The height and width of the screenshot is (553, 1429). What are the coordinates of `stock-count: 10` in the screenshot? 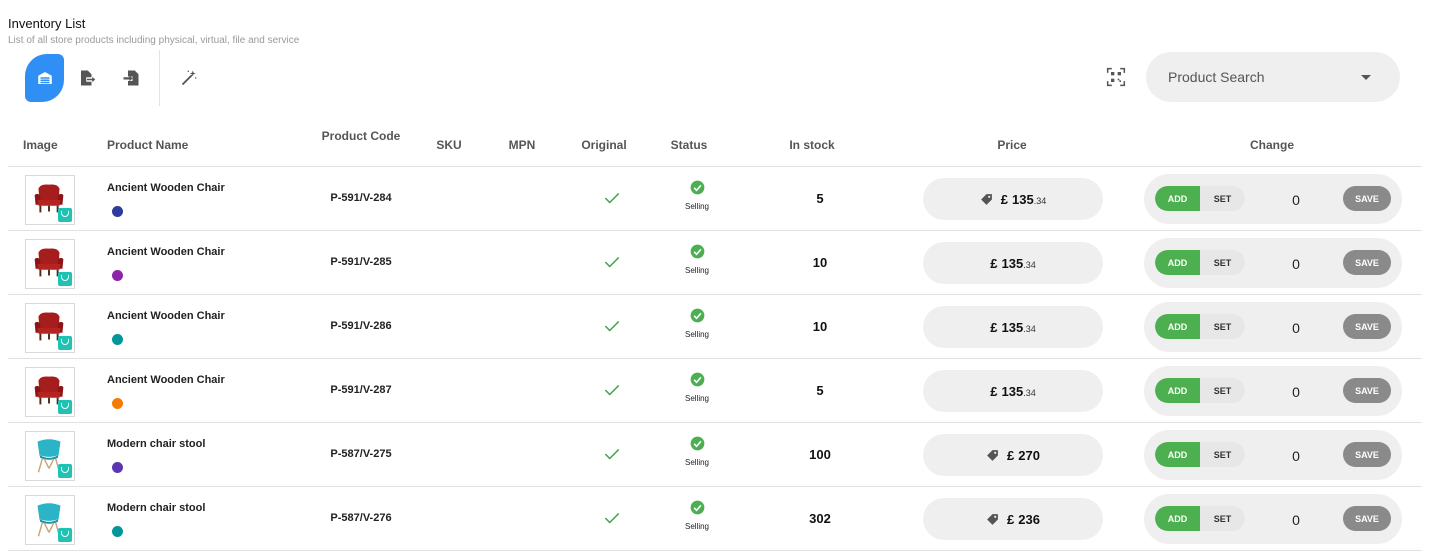 It's located at (820, 262).